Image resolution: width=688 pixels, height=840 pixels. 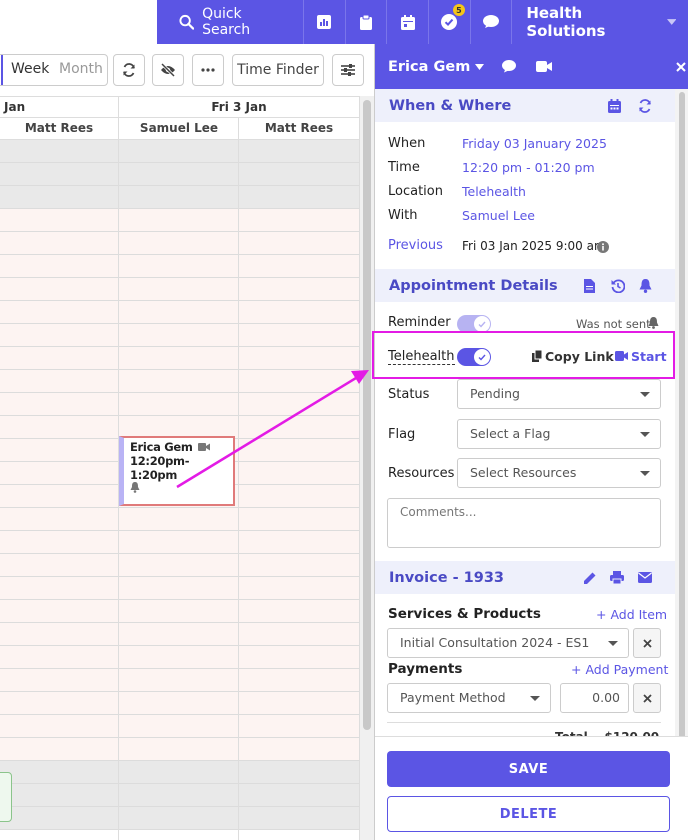 I want to click on chat-icon, so click(x=509, y=66).